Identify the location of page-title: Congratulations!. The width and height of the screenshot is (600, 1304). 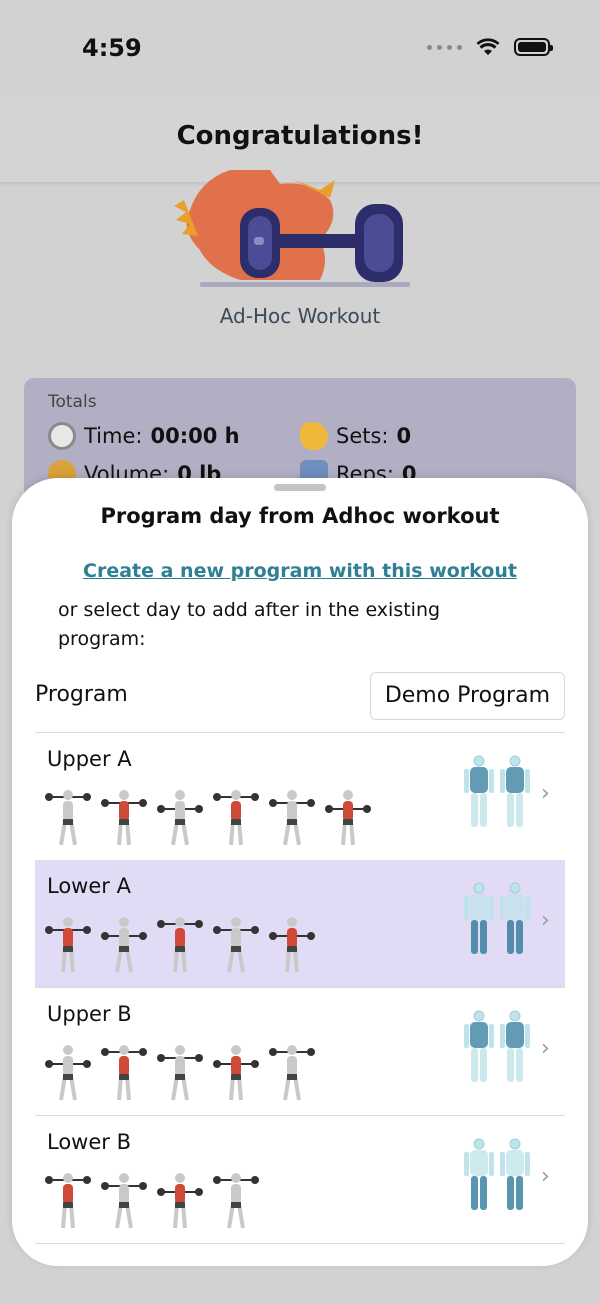
(300, 136).